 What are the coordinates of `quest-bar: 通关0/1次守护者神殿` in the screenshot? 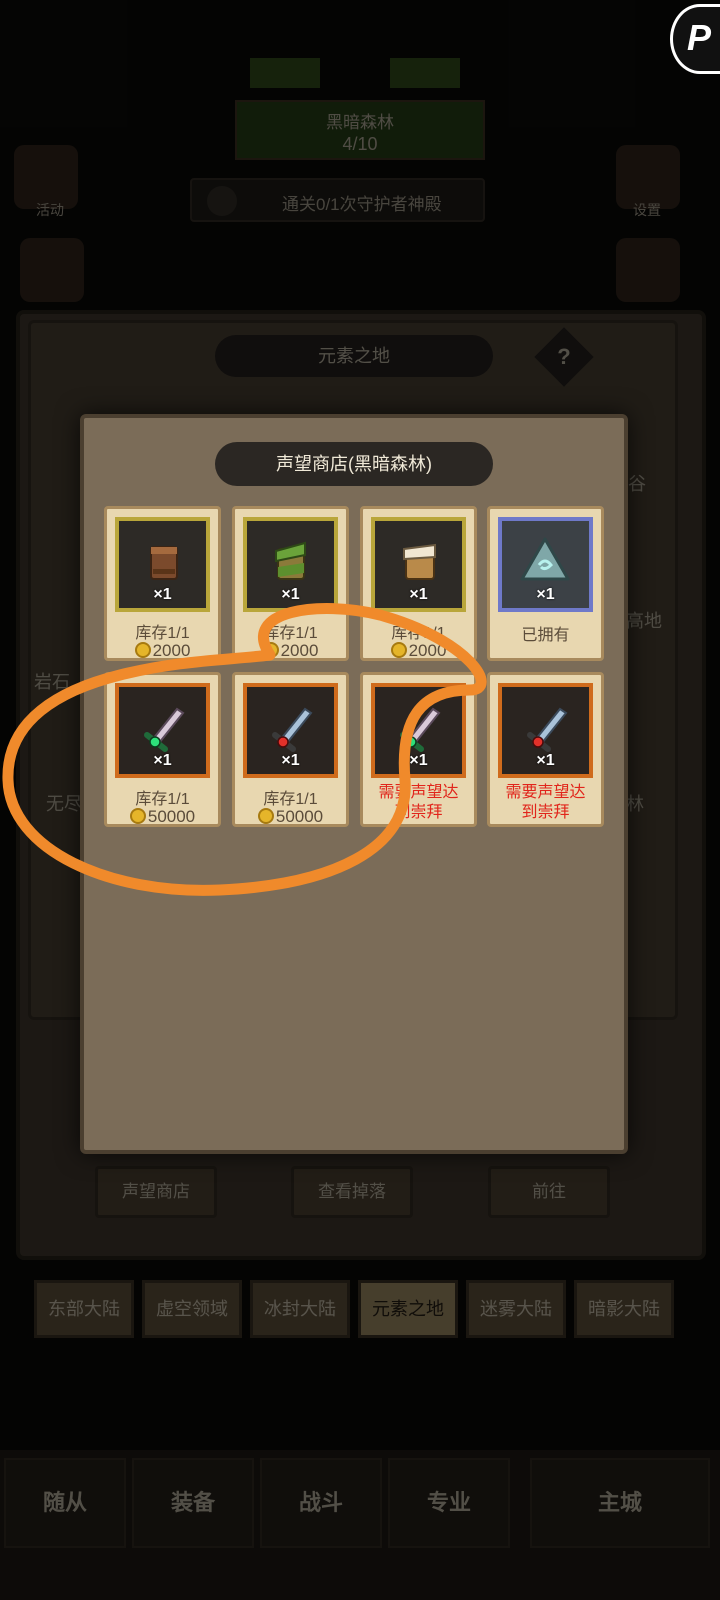 It's located at (337, 200).